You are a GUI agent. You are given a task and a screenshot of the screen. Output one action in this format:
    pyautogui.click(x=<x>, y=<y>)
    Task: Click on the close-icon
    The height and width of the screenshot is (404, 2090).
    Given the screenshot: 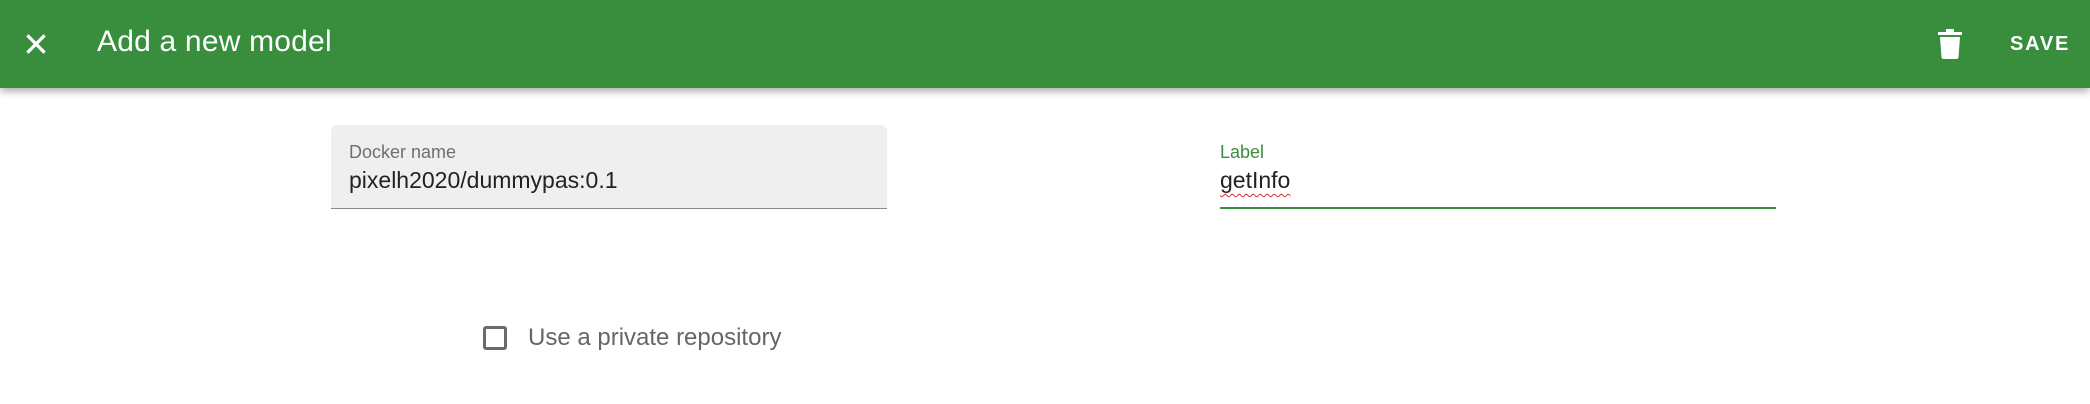 What is the action you would take?
    pyautogui.click(x=36, y=44)
    